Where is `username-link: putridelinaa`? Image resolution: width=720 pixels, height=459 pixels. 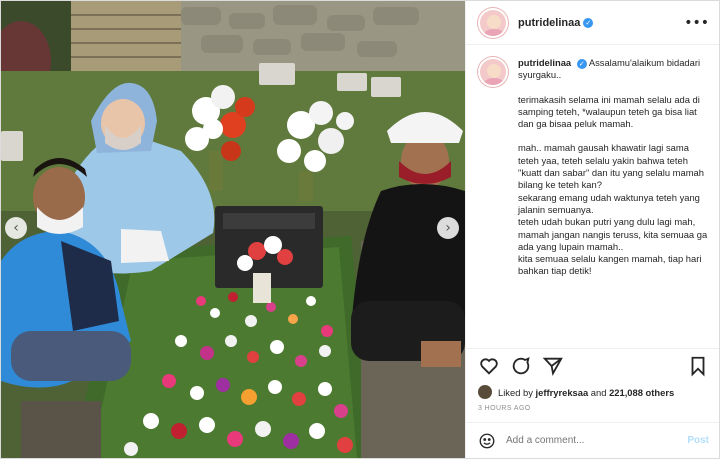 username-link: putridelinaa is located at coordinates (549, 23).